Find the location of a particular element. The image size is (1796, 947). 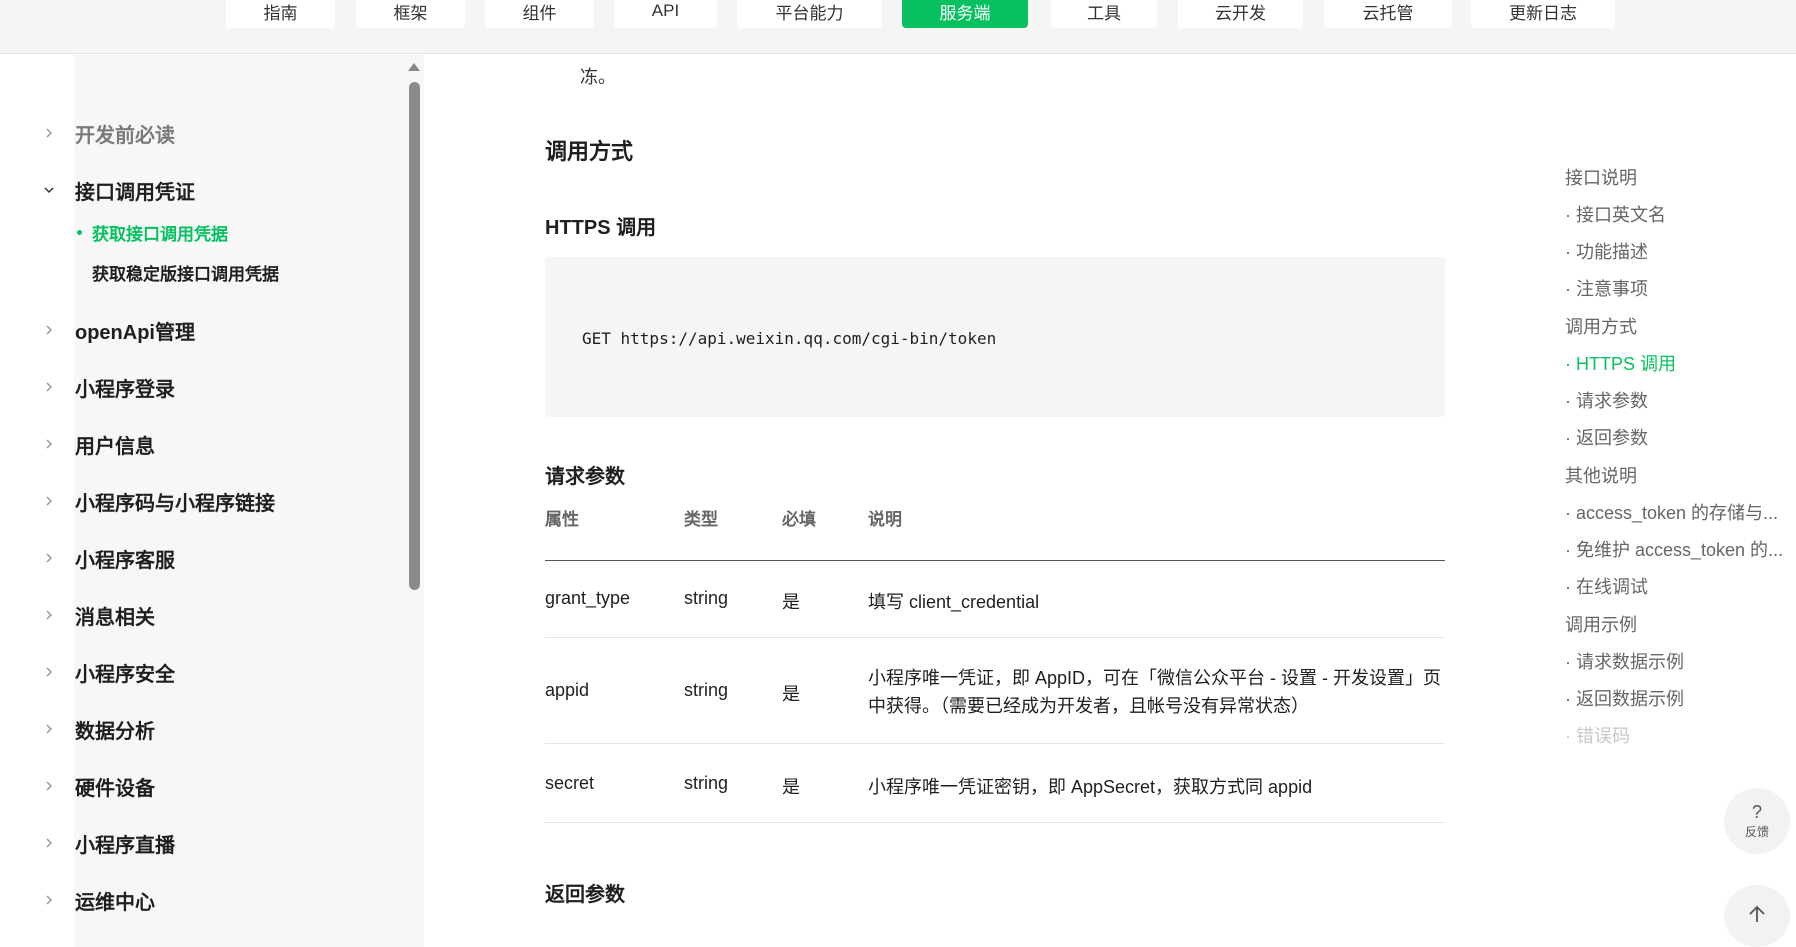

section-heading-request: 请求参数 is located at coordinates (585, 477).